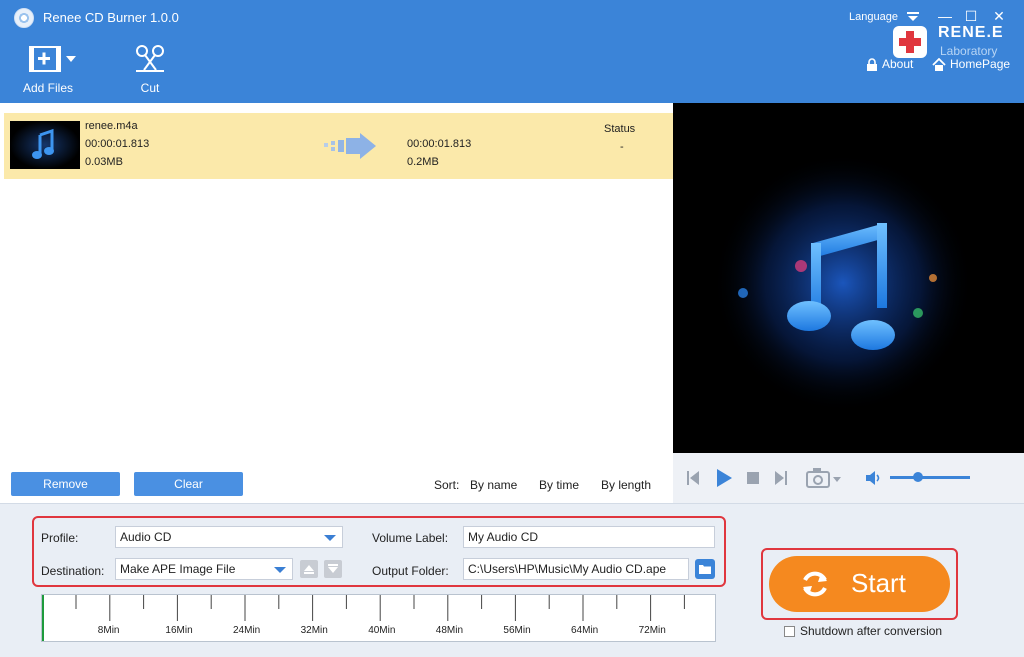 The image size is (1024, 657). Describe the element at coordinates (910, 42) in the screenshot. I see `brand-logo-icon` at that location.